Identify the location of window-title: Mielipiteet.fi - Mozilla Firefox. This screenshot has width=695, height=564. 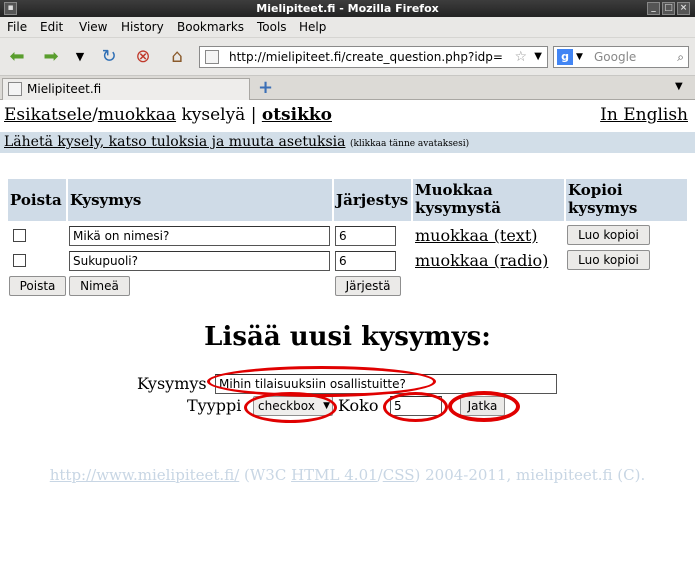
(347, 8).